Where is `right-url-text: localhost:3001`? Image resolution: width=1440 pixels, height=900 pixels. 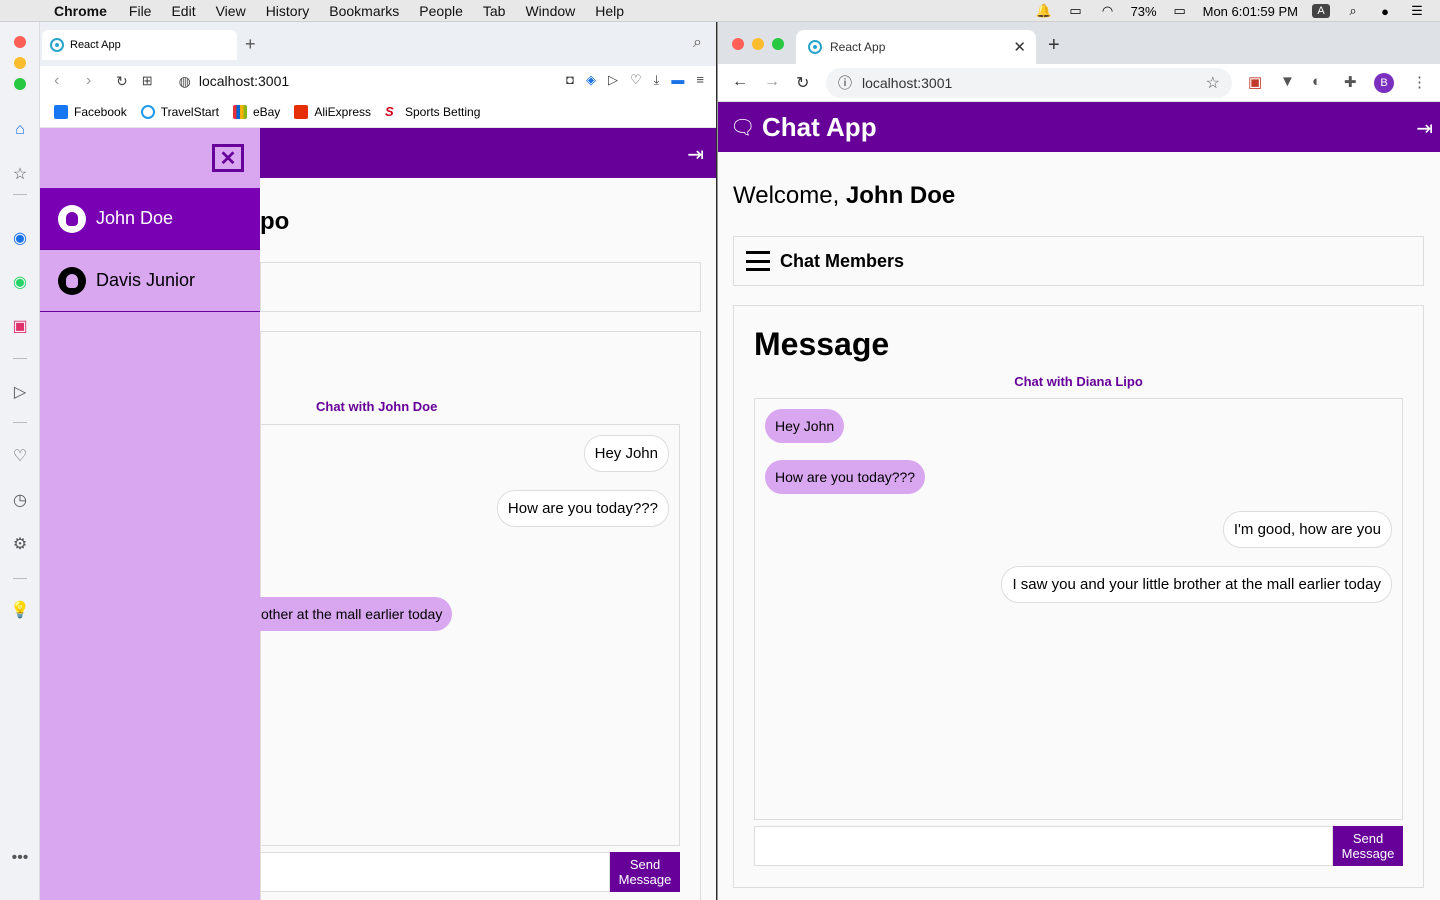
right-url-text: localhost:3001 is located at coordinates (907, 83).